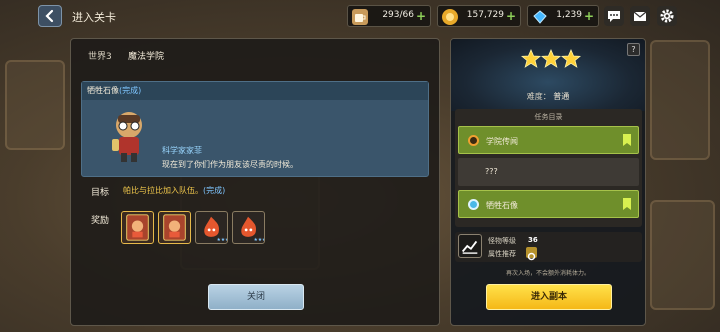 Image resolution: width=720 pixels, height=332 pixels. What do you see at coordinates (548, 140) in the screenshot?
I see `quest-row-academy-rumor: 学院传闻` at bounding box center [548, 140].